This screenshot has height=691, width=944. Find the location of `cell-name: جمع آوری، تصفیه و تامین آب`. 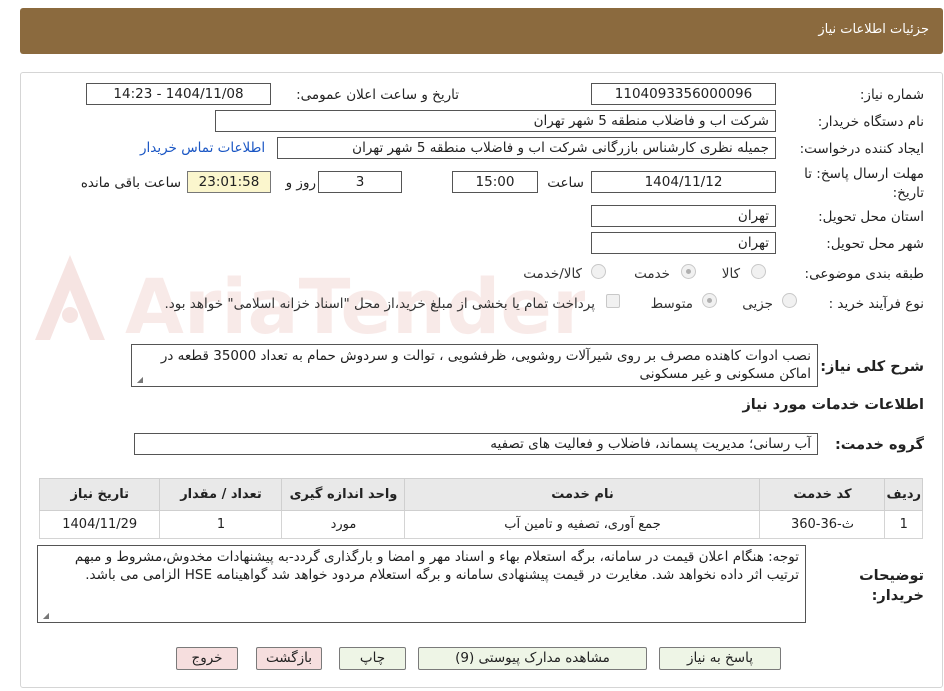

cell-name: جمع آوری، تصفیه و تامین آب is located at coordinates (582, 524).